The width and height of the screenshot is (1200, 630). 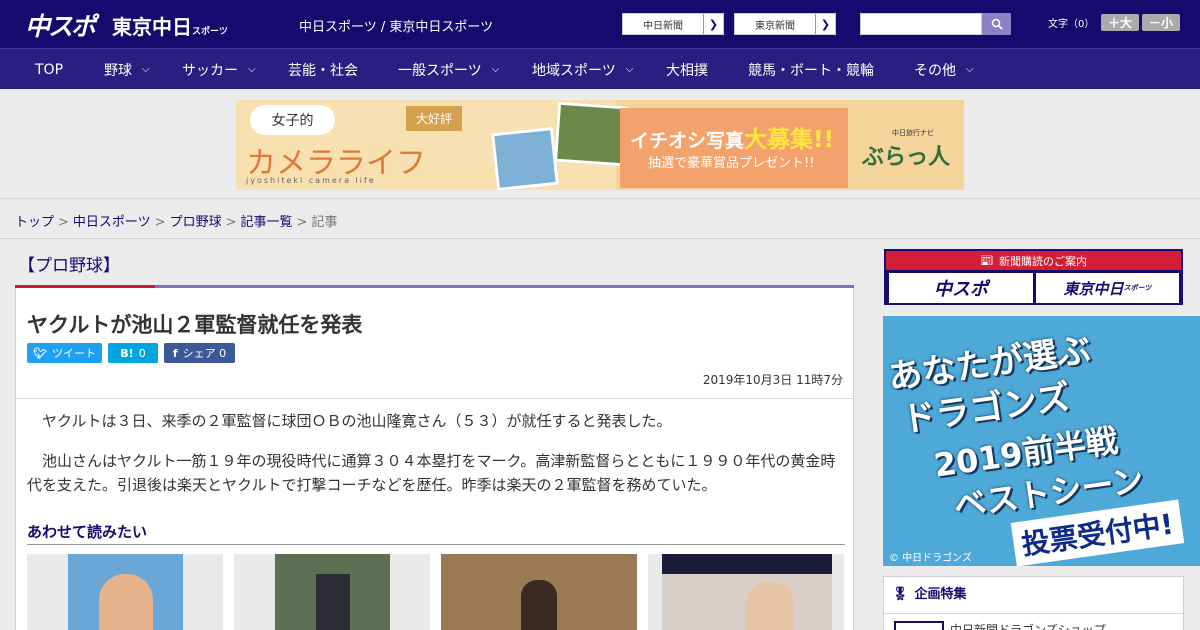 What do you see at coordinates (34, 222) in the screenshot?
I see `breadcrumb-top: トップ` at bounding box center [34, 222].